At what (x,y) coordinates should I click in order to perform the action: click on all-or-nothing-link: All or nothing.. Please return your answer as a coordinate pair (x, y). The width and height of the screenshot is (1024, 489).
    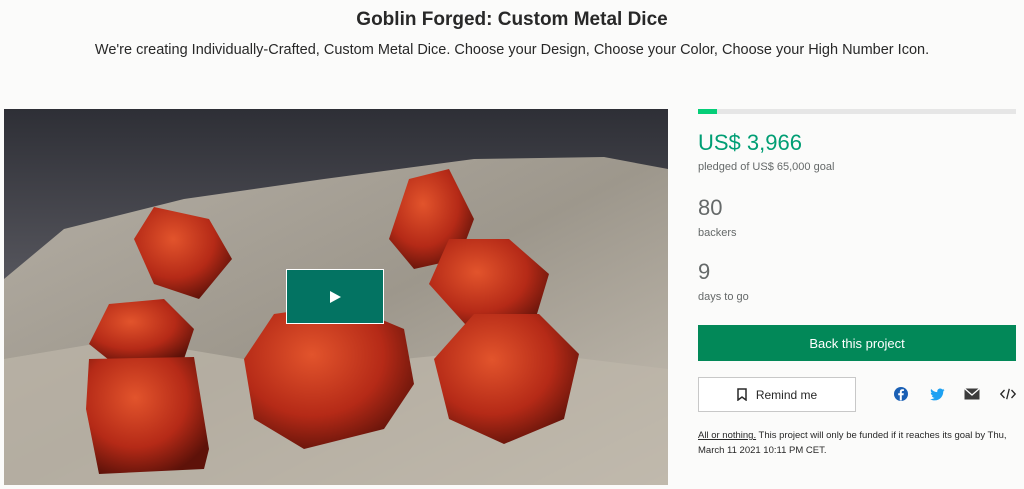
    Looking at the image, I should click on (727, 435).